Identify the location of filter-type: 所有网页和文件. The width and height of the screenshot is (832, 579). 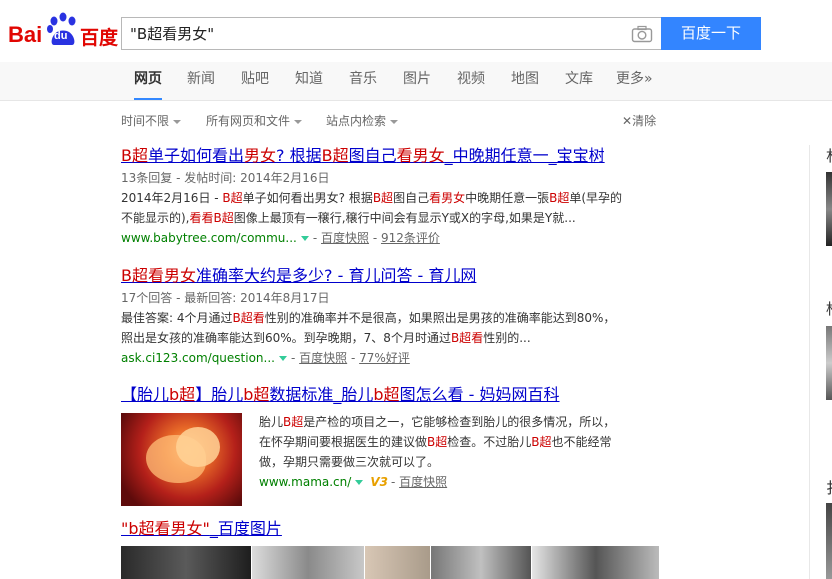
(254, 120).